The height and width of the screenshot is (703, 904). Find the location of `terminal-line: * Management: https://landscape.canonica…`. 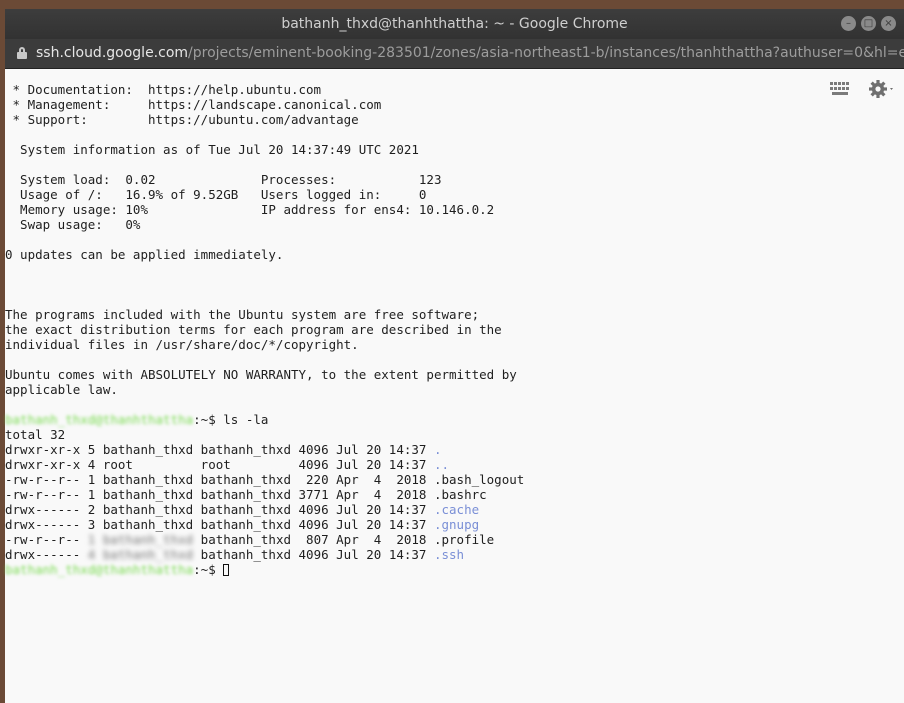

terminal-line: * Management: https://landscape.canonica… is located at coordinates (193, 104).